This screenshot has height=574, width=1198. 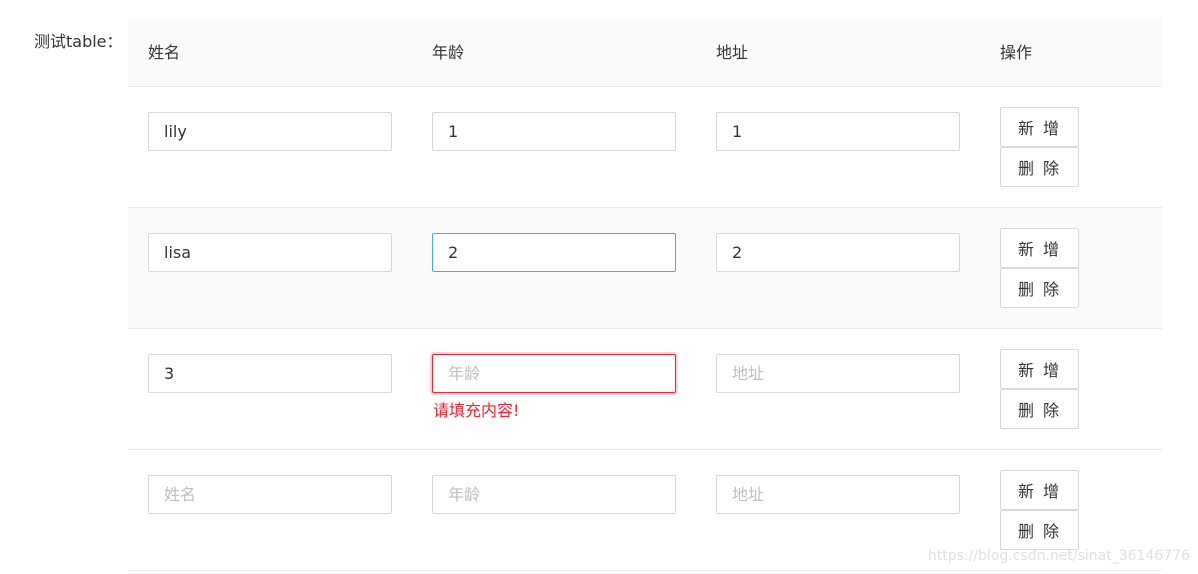 I want to click on table-header: 姓名 年龄 地址 操作, so click(x=645, y=53).